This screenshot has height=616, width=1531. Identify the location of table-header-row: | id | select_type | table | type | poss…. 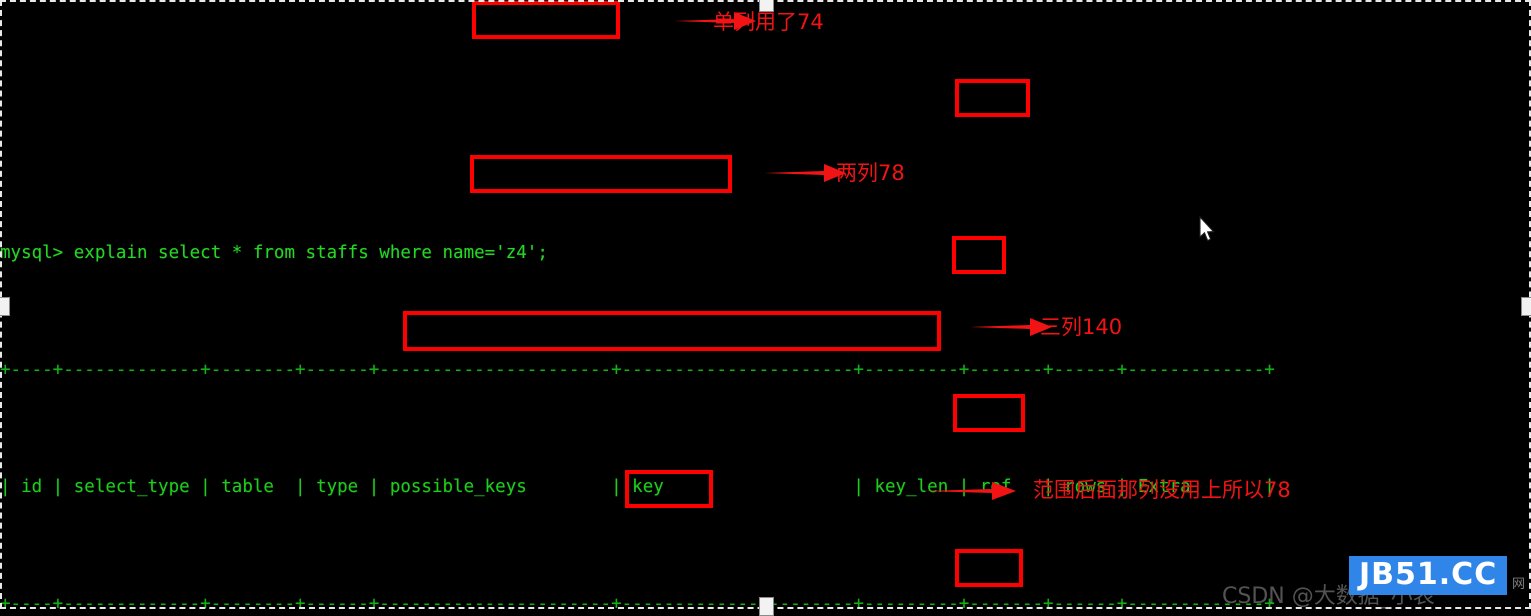
(637, 487).